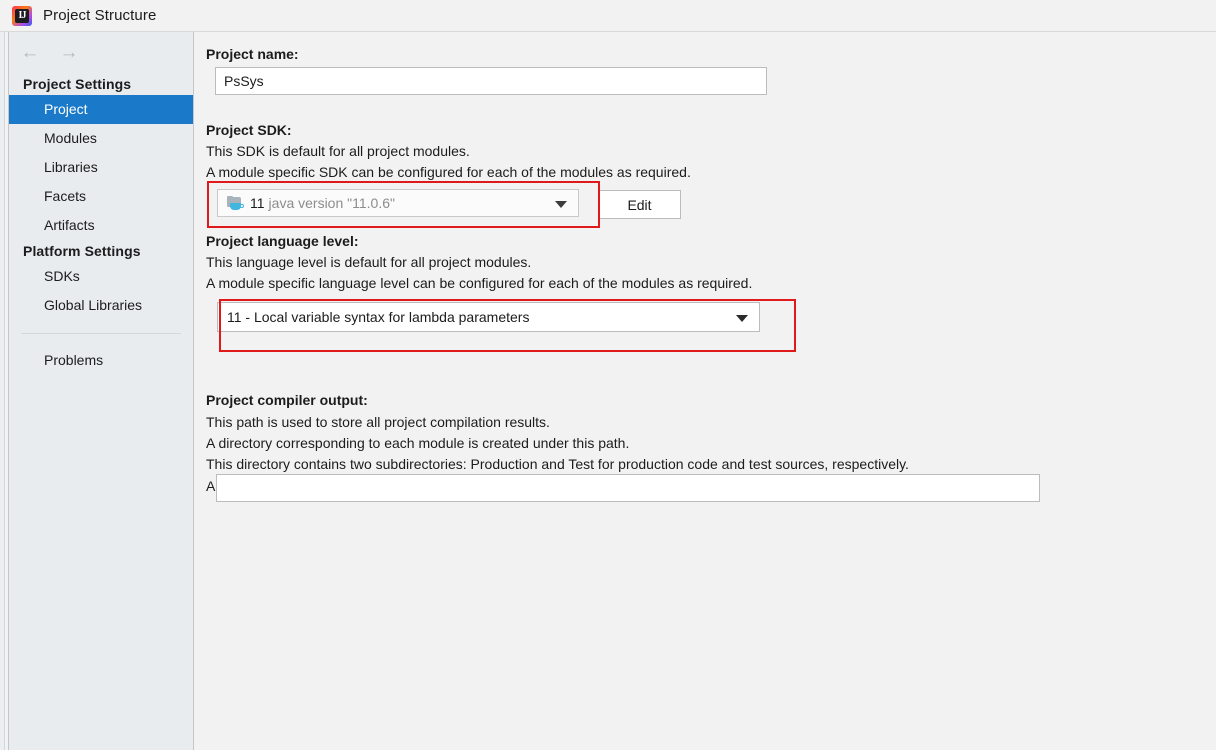 The image size is (1216, 750). Describe the element at coordinates (82, 251) in the screenshot. I see `sidebar-group-platform-settings-title: Platform Settings` at that location.